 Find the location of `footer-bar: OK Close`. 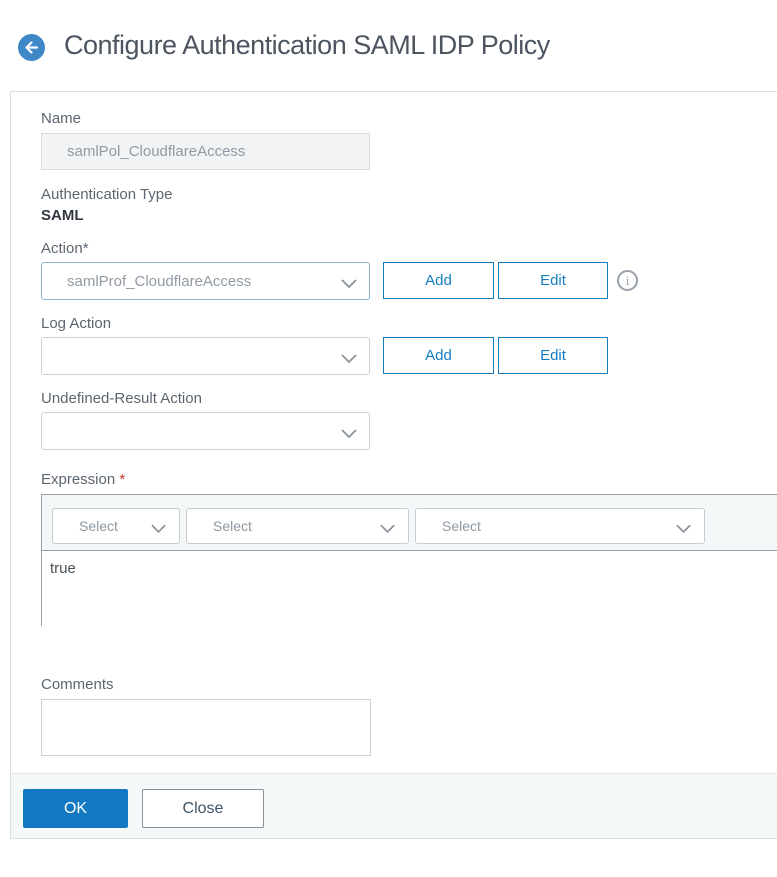

footer-bar: OK Close is located at coordinates (394, 805).